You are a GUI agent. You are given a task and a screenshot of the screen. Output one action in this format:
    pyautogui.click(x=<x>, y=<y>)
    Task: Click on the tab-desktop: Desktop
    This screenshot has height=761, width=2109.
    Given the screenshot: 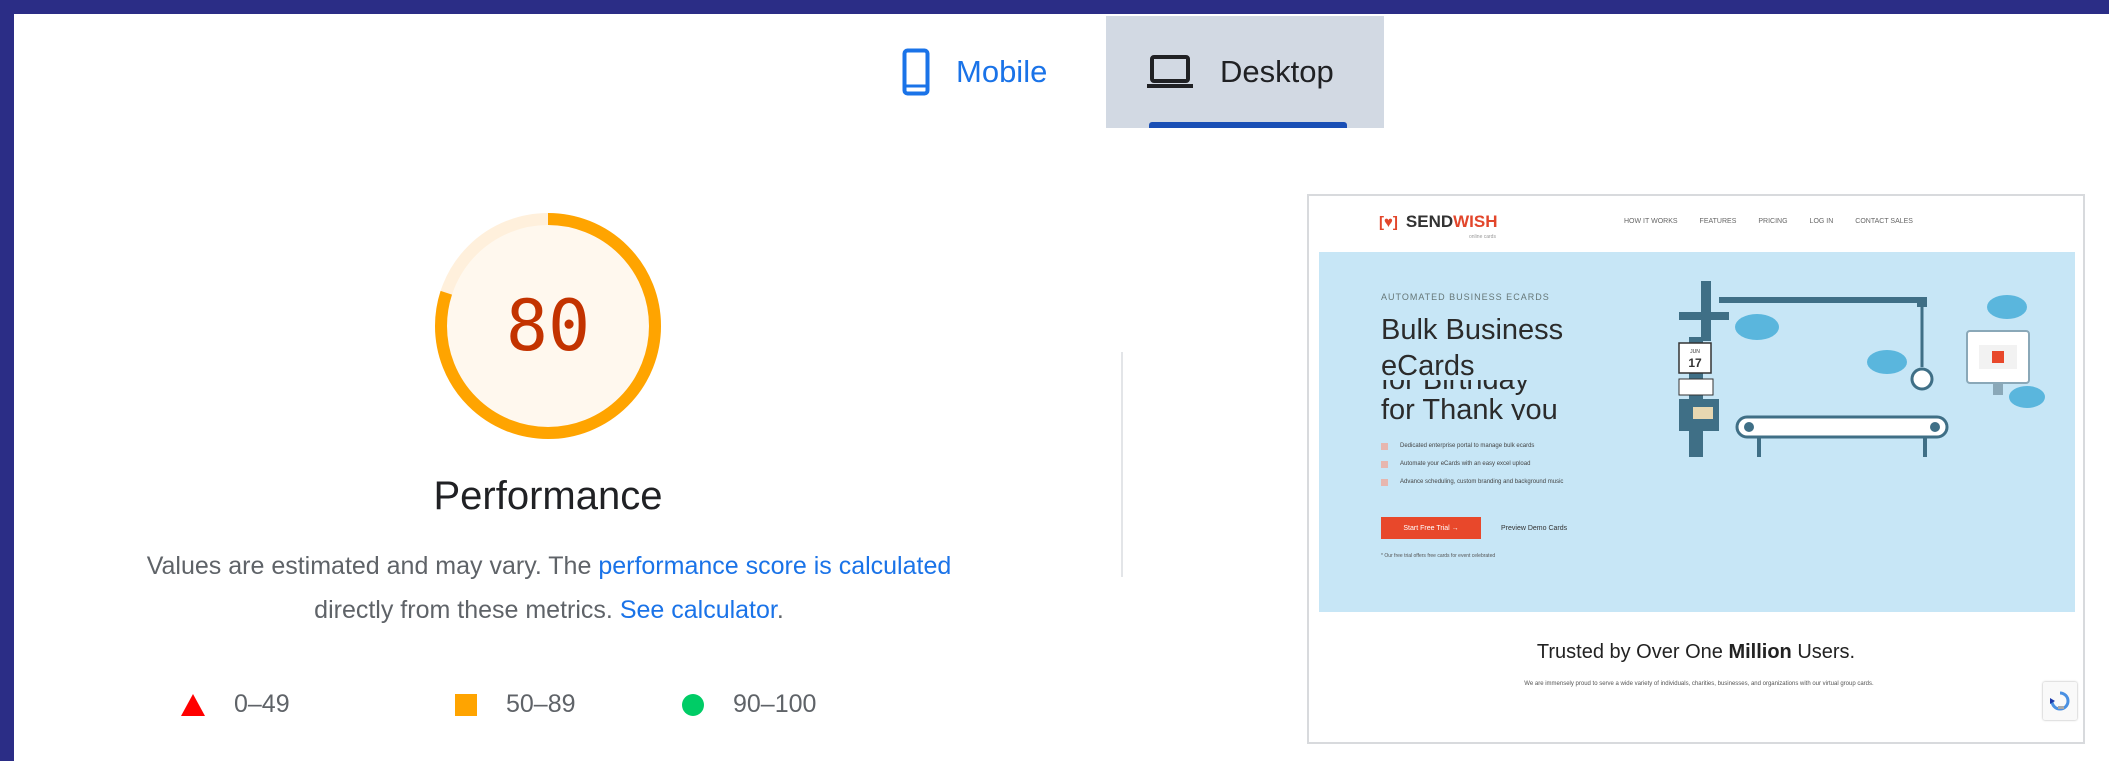 What is the action you would take?
    pyautogui.click(x=1245, y=72)
    